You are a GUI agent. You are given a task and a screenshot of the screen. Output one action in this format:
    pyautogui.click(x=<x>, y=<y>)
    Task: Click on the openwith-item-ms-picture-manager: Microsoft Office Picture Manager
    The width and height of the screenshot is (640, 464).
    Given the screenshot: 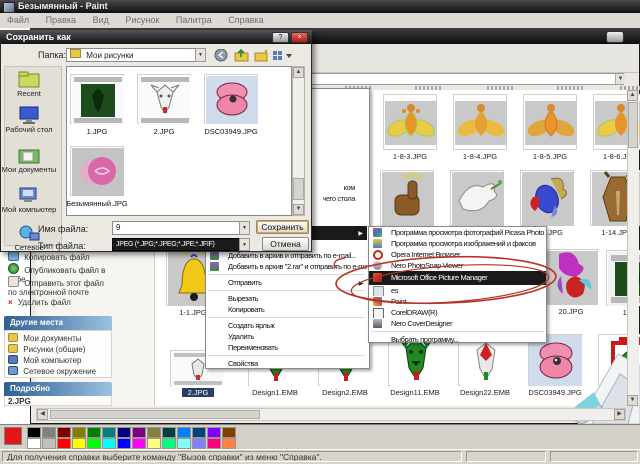 What is the action you would take?
    pyautogui.click(x=457, y=278)
    